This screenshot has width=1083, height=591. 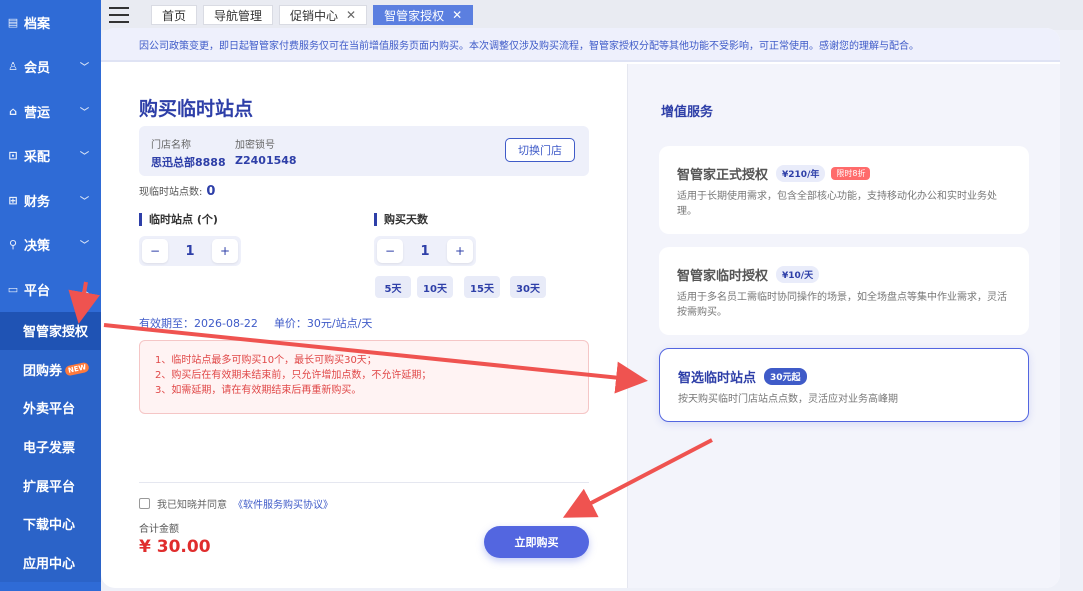 I want to click on sidebar-sub-item-apps: 应用中心, so click(x=50, y=562).